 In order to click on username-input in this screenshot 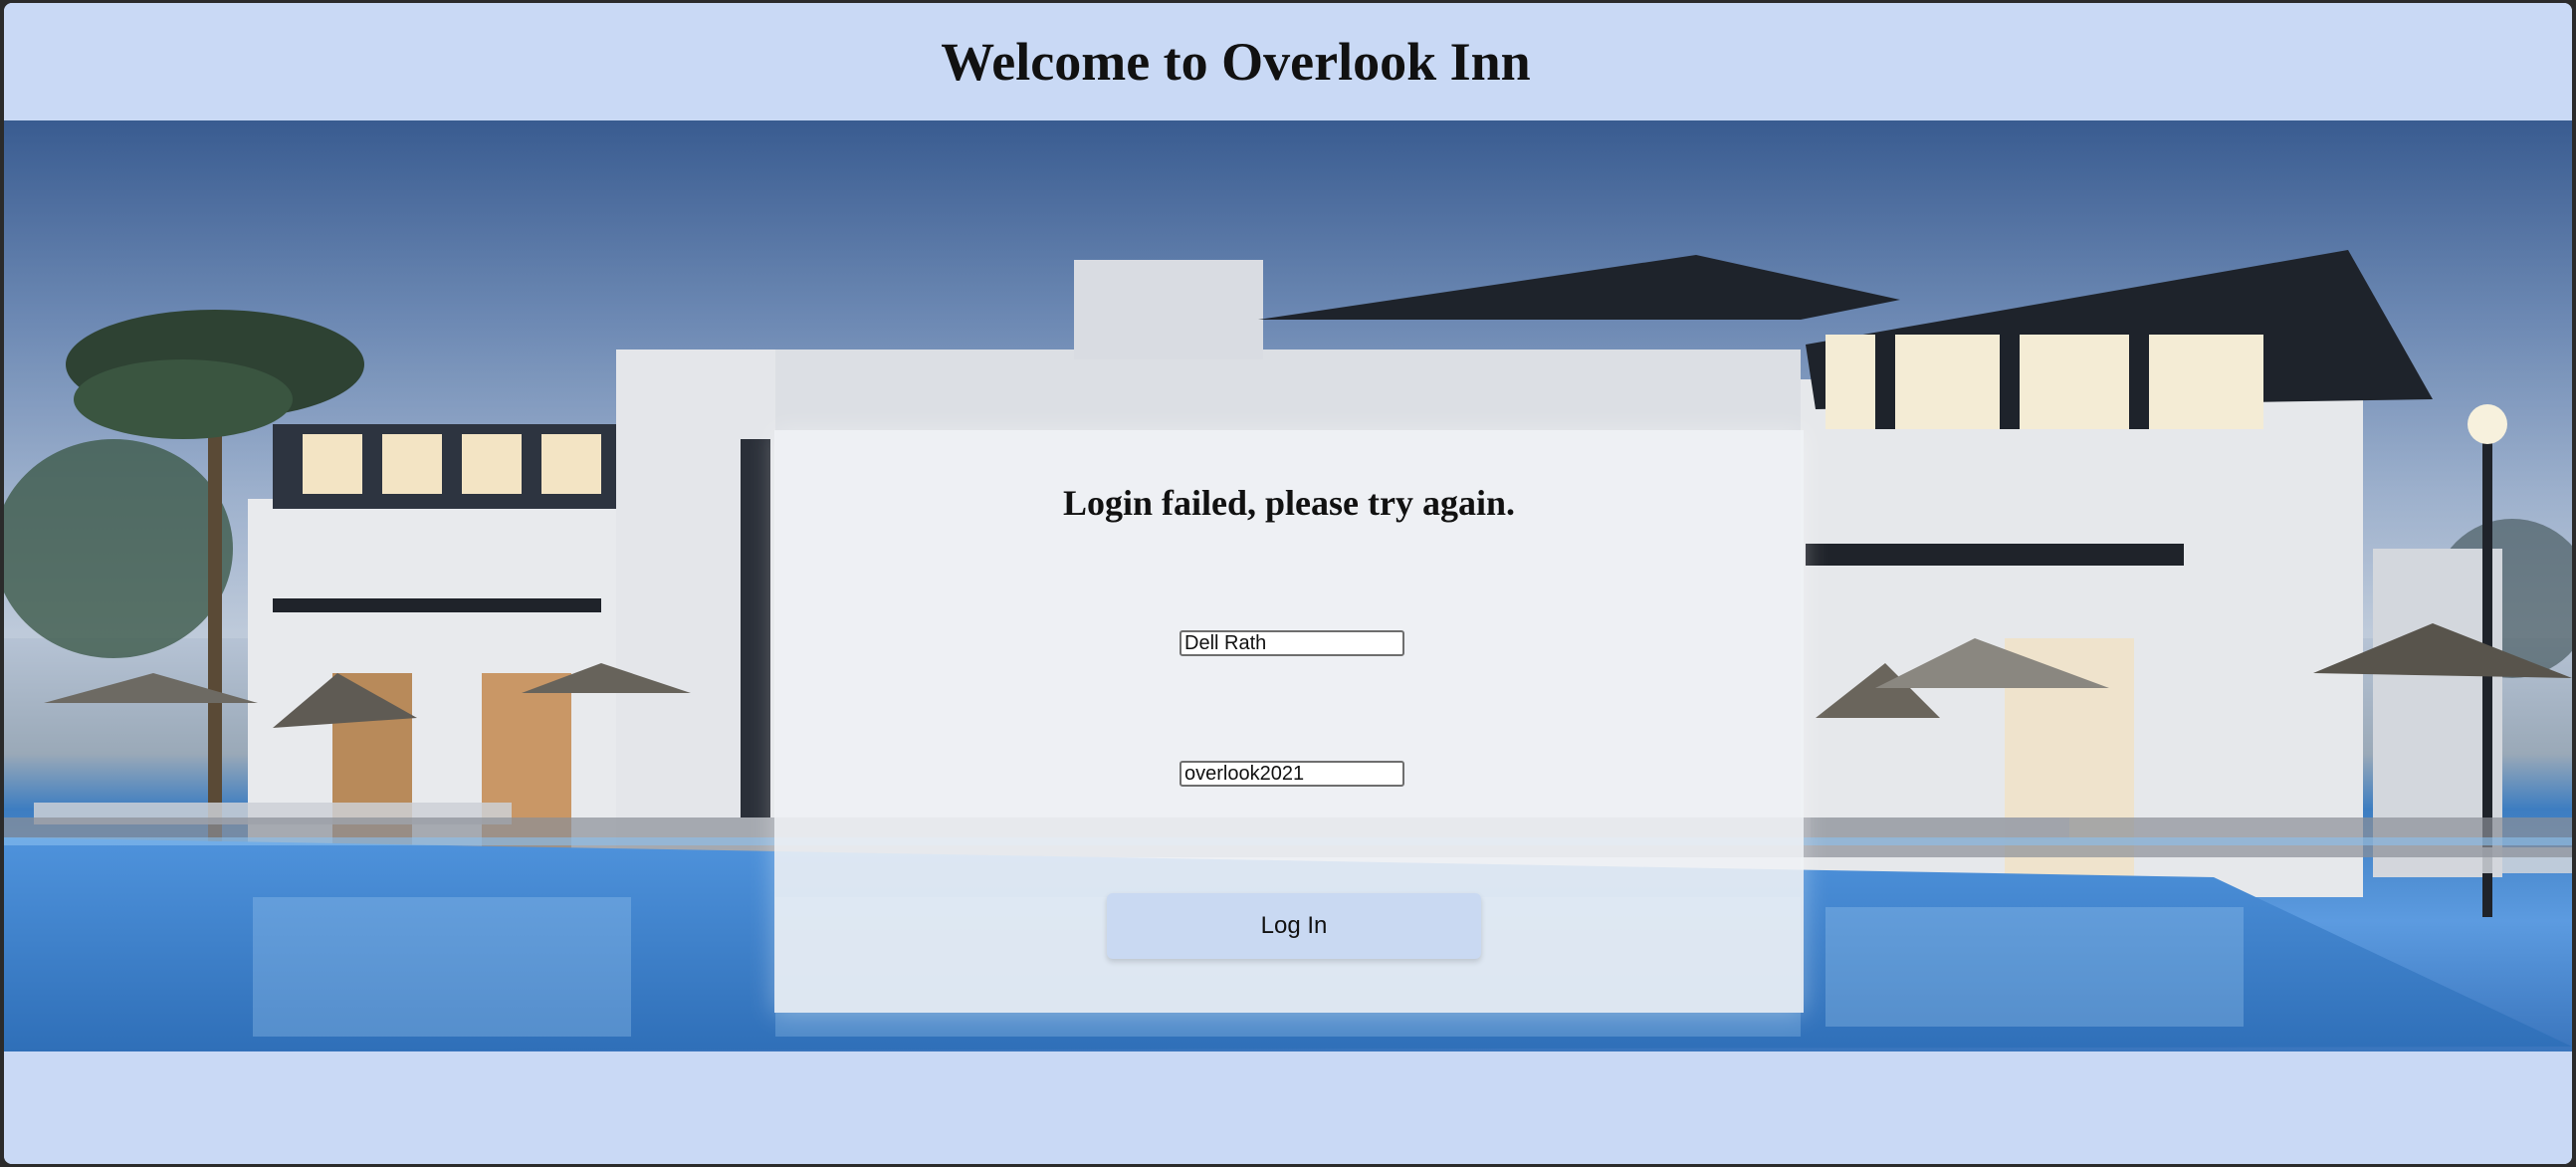, I will do `click(1292, 643)`.